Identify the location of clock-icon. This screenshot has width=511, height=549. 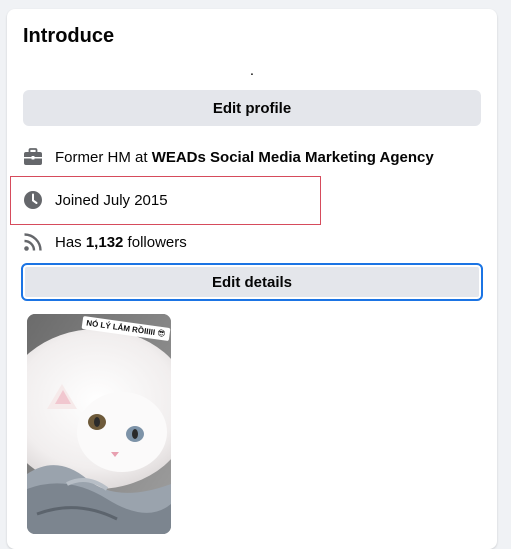
(33, 200).